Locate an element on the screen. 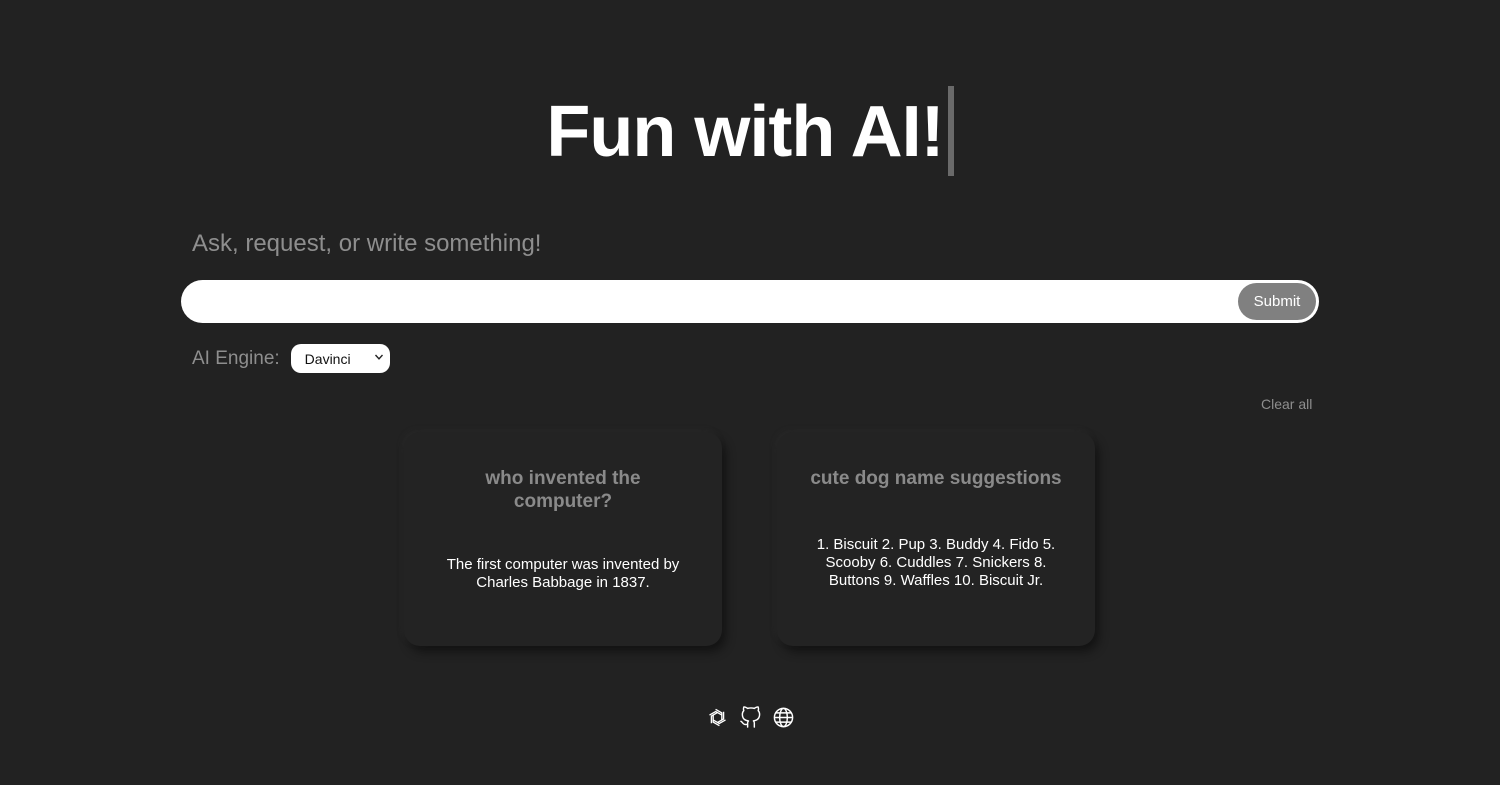  engine-label: AI Engine: is located at coordinates (236, 358).